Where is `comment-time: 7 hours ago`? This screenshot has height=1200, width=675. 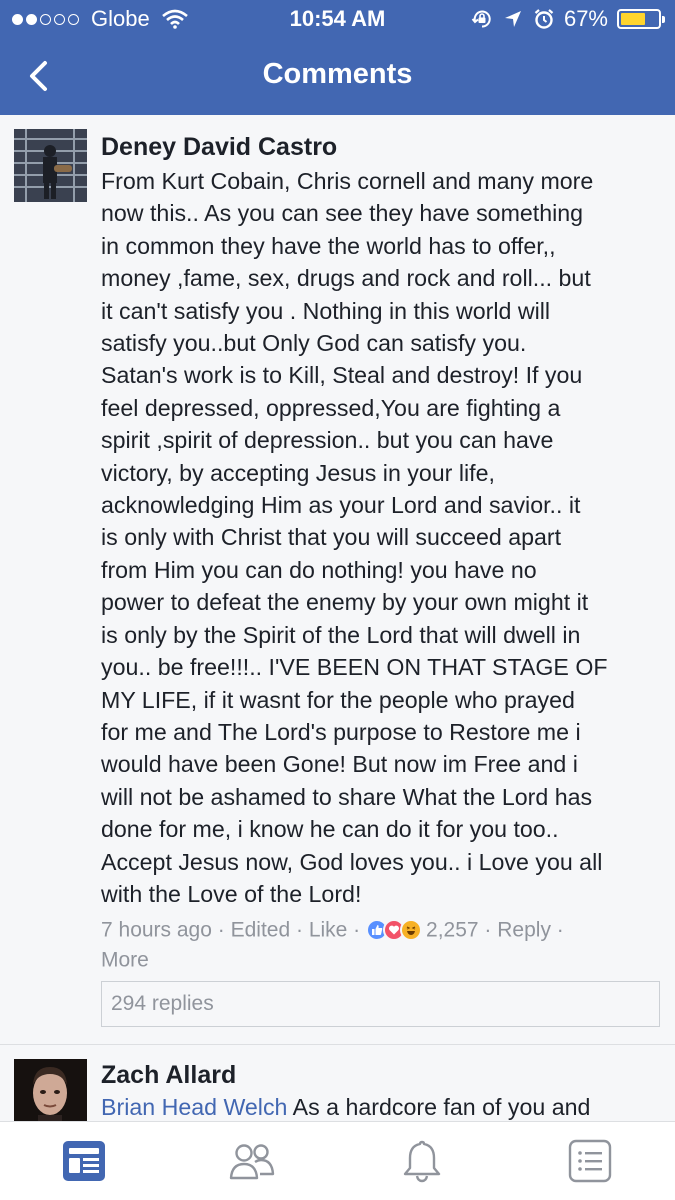
comment-time: 7 hours ago is located at coordinates (156, 929).